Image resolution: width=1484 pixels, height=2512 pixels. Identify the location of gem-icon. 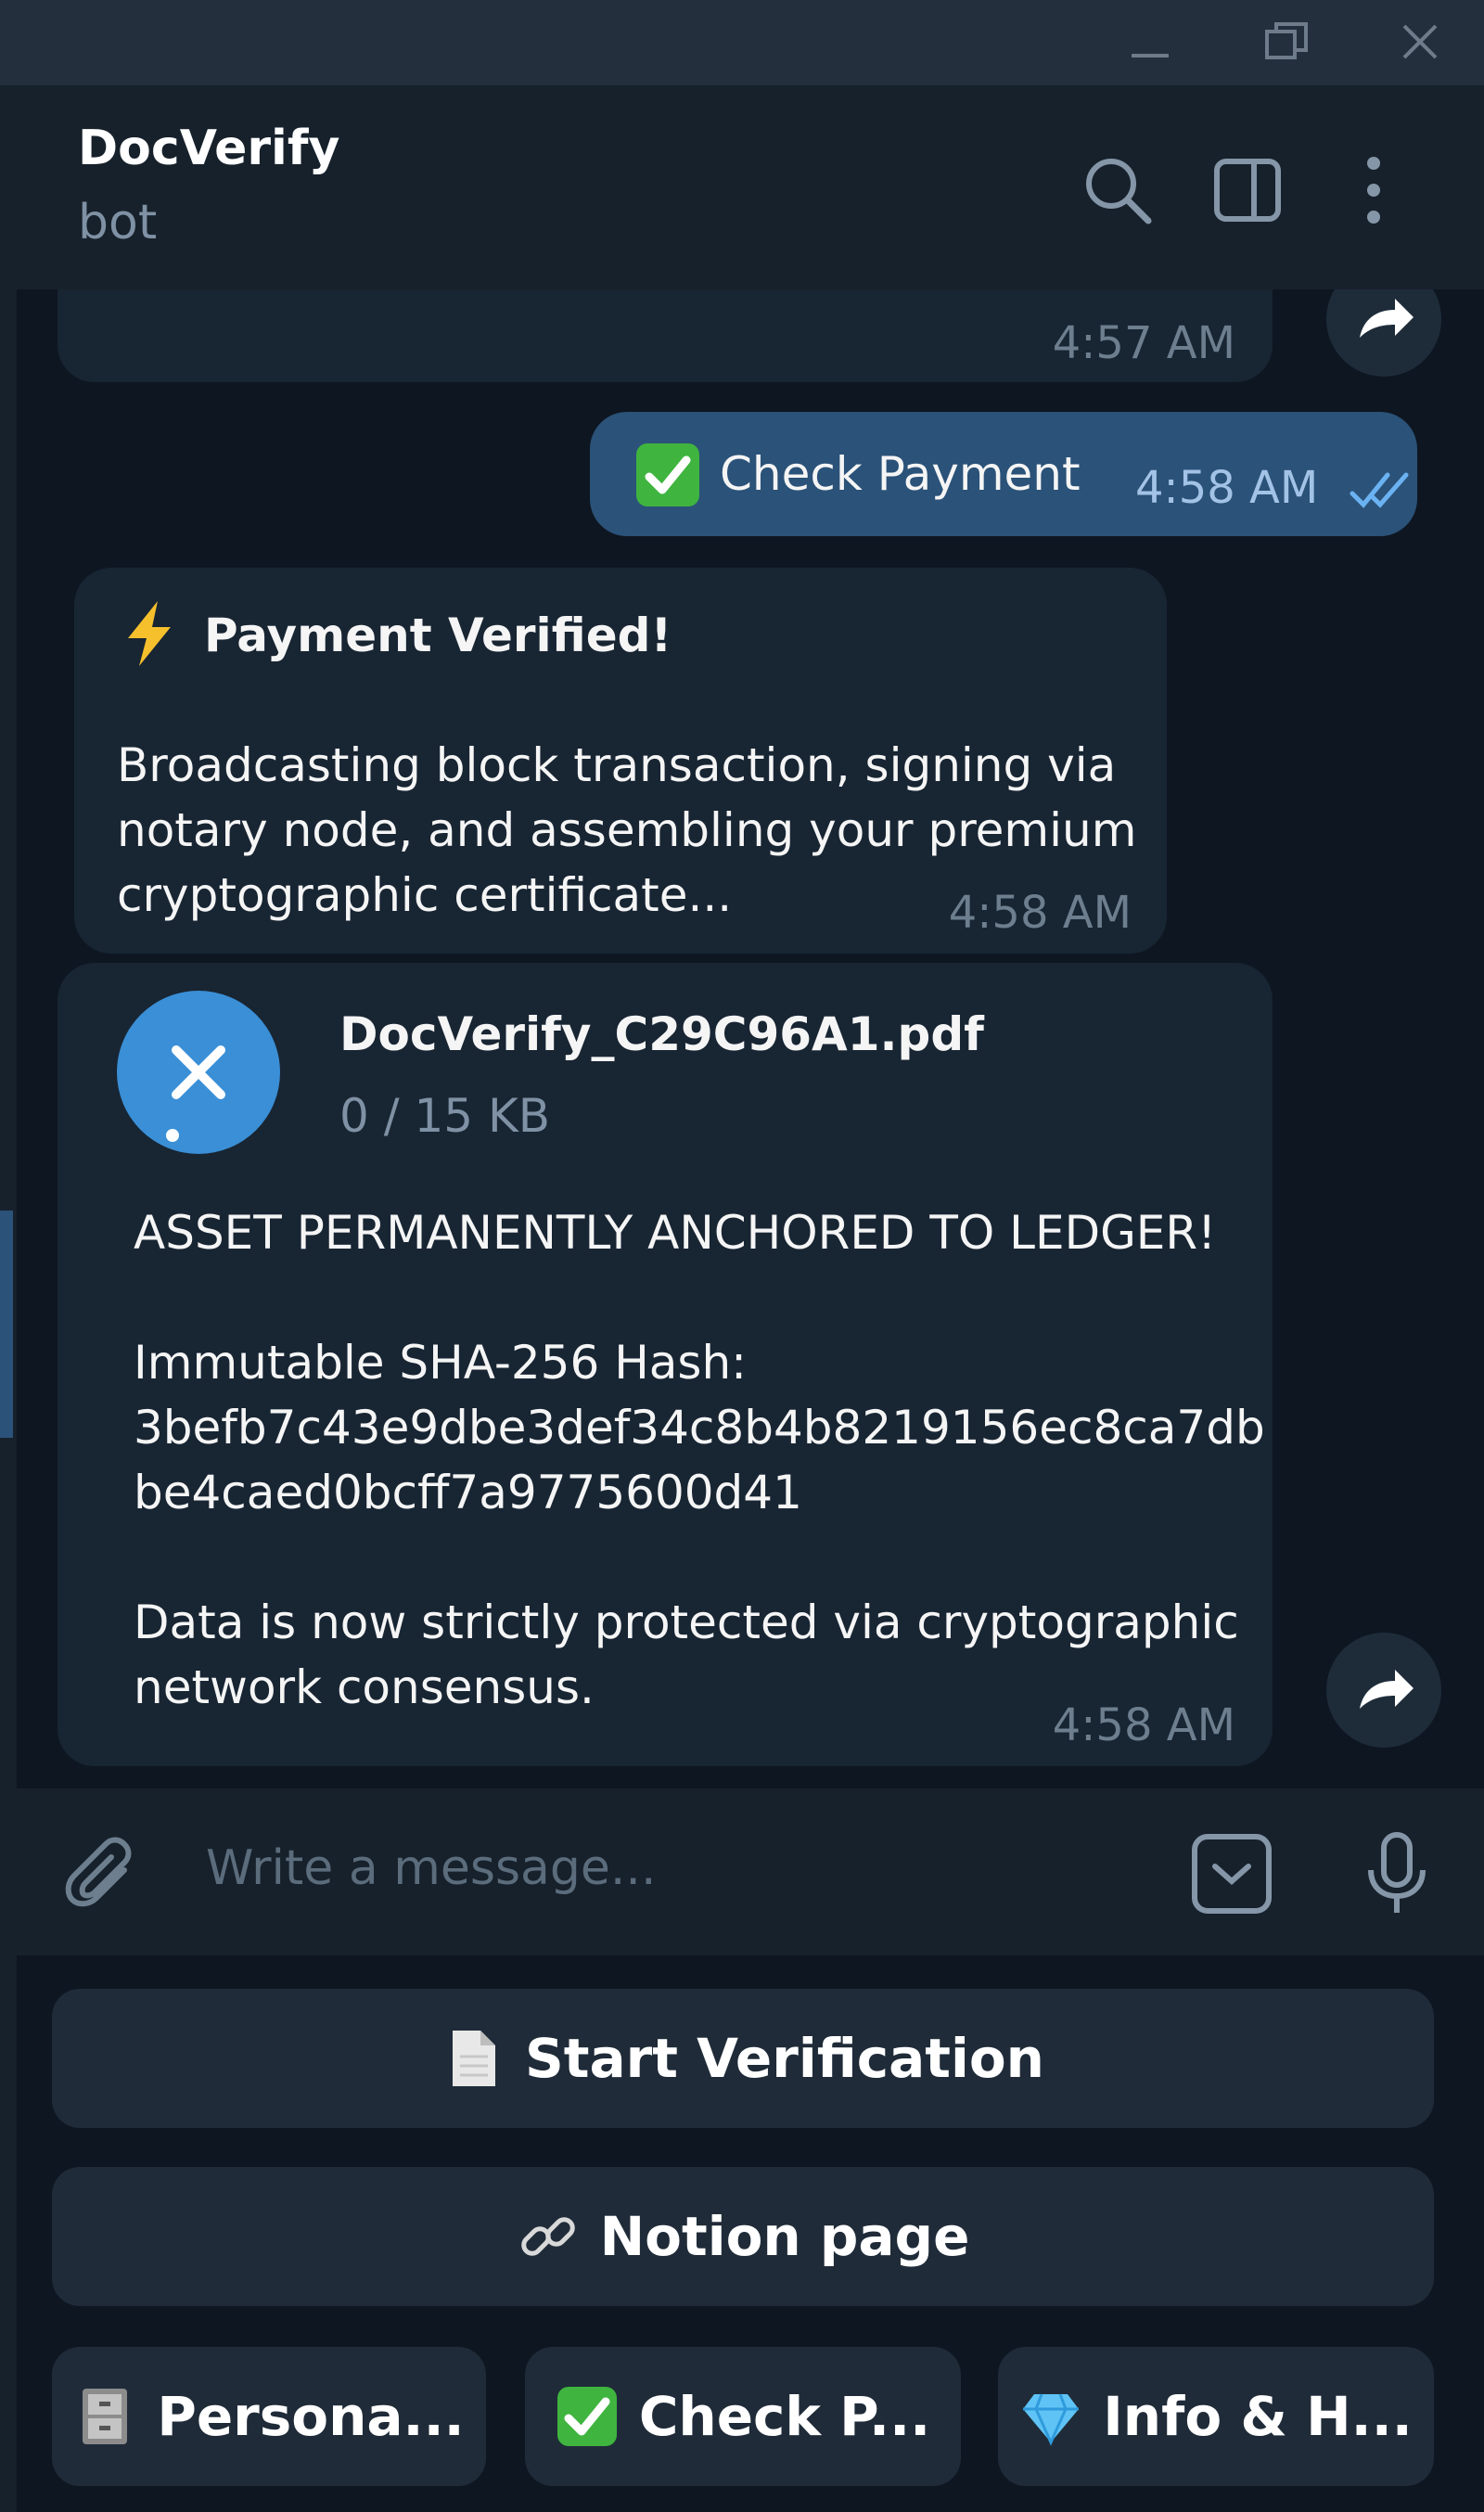
(1050, 2417).